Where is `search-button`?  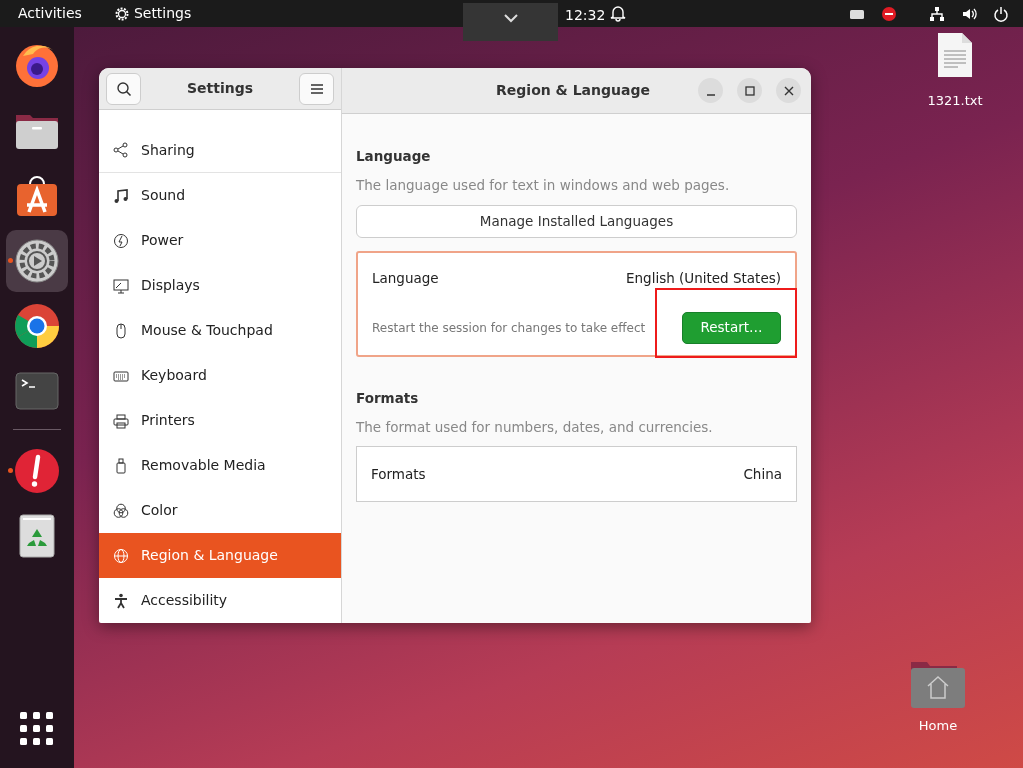 search-button is located at coordinates (123, 88).